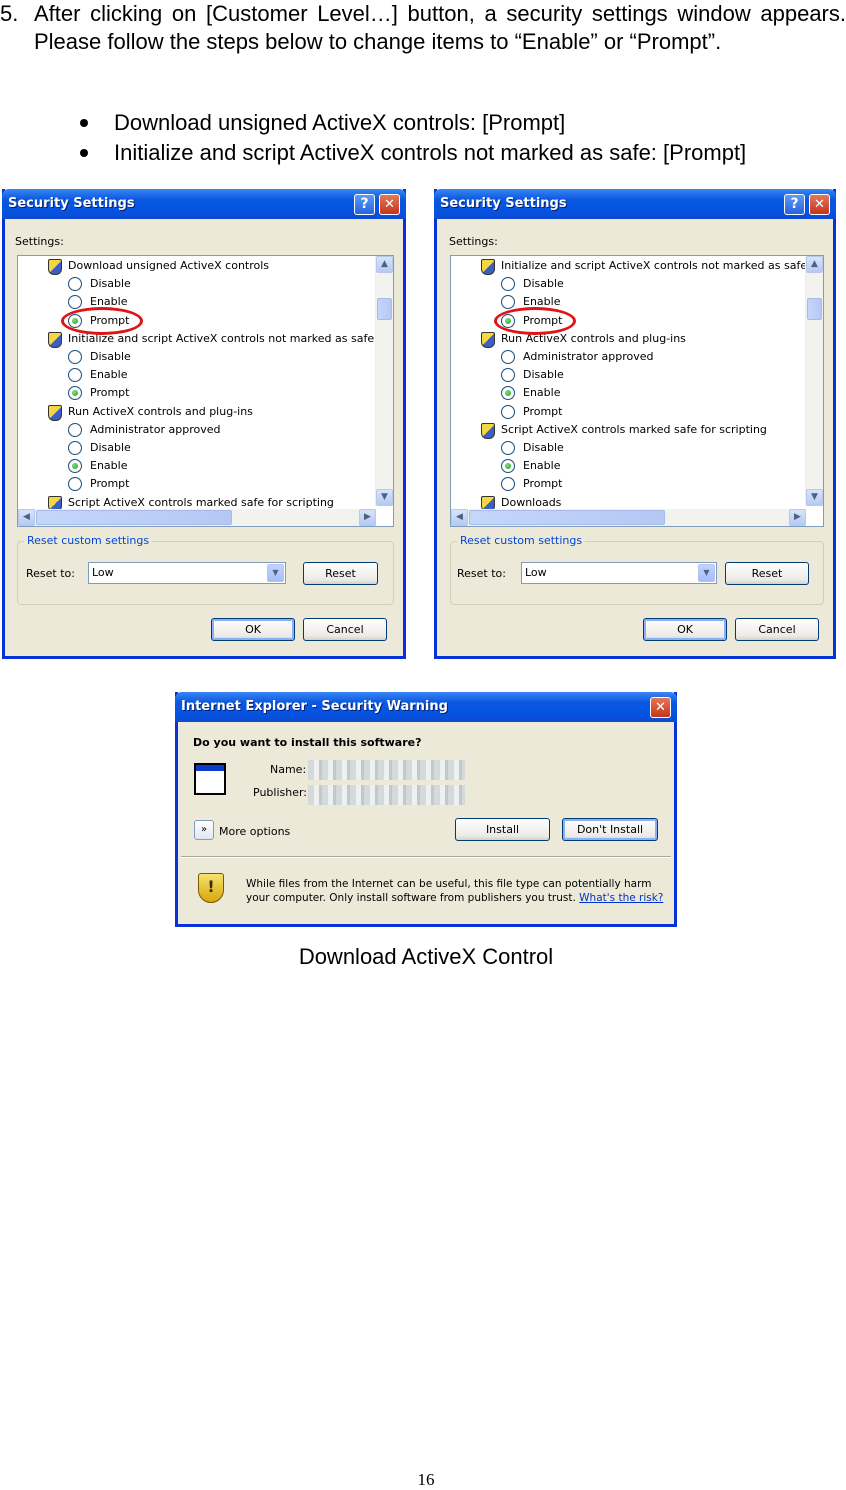  What do you see at coordinates (211, 888) in the screenshot?
I see `warning-shield-icon: !` at bounding box center [211, 888].